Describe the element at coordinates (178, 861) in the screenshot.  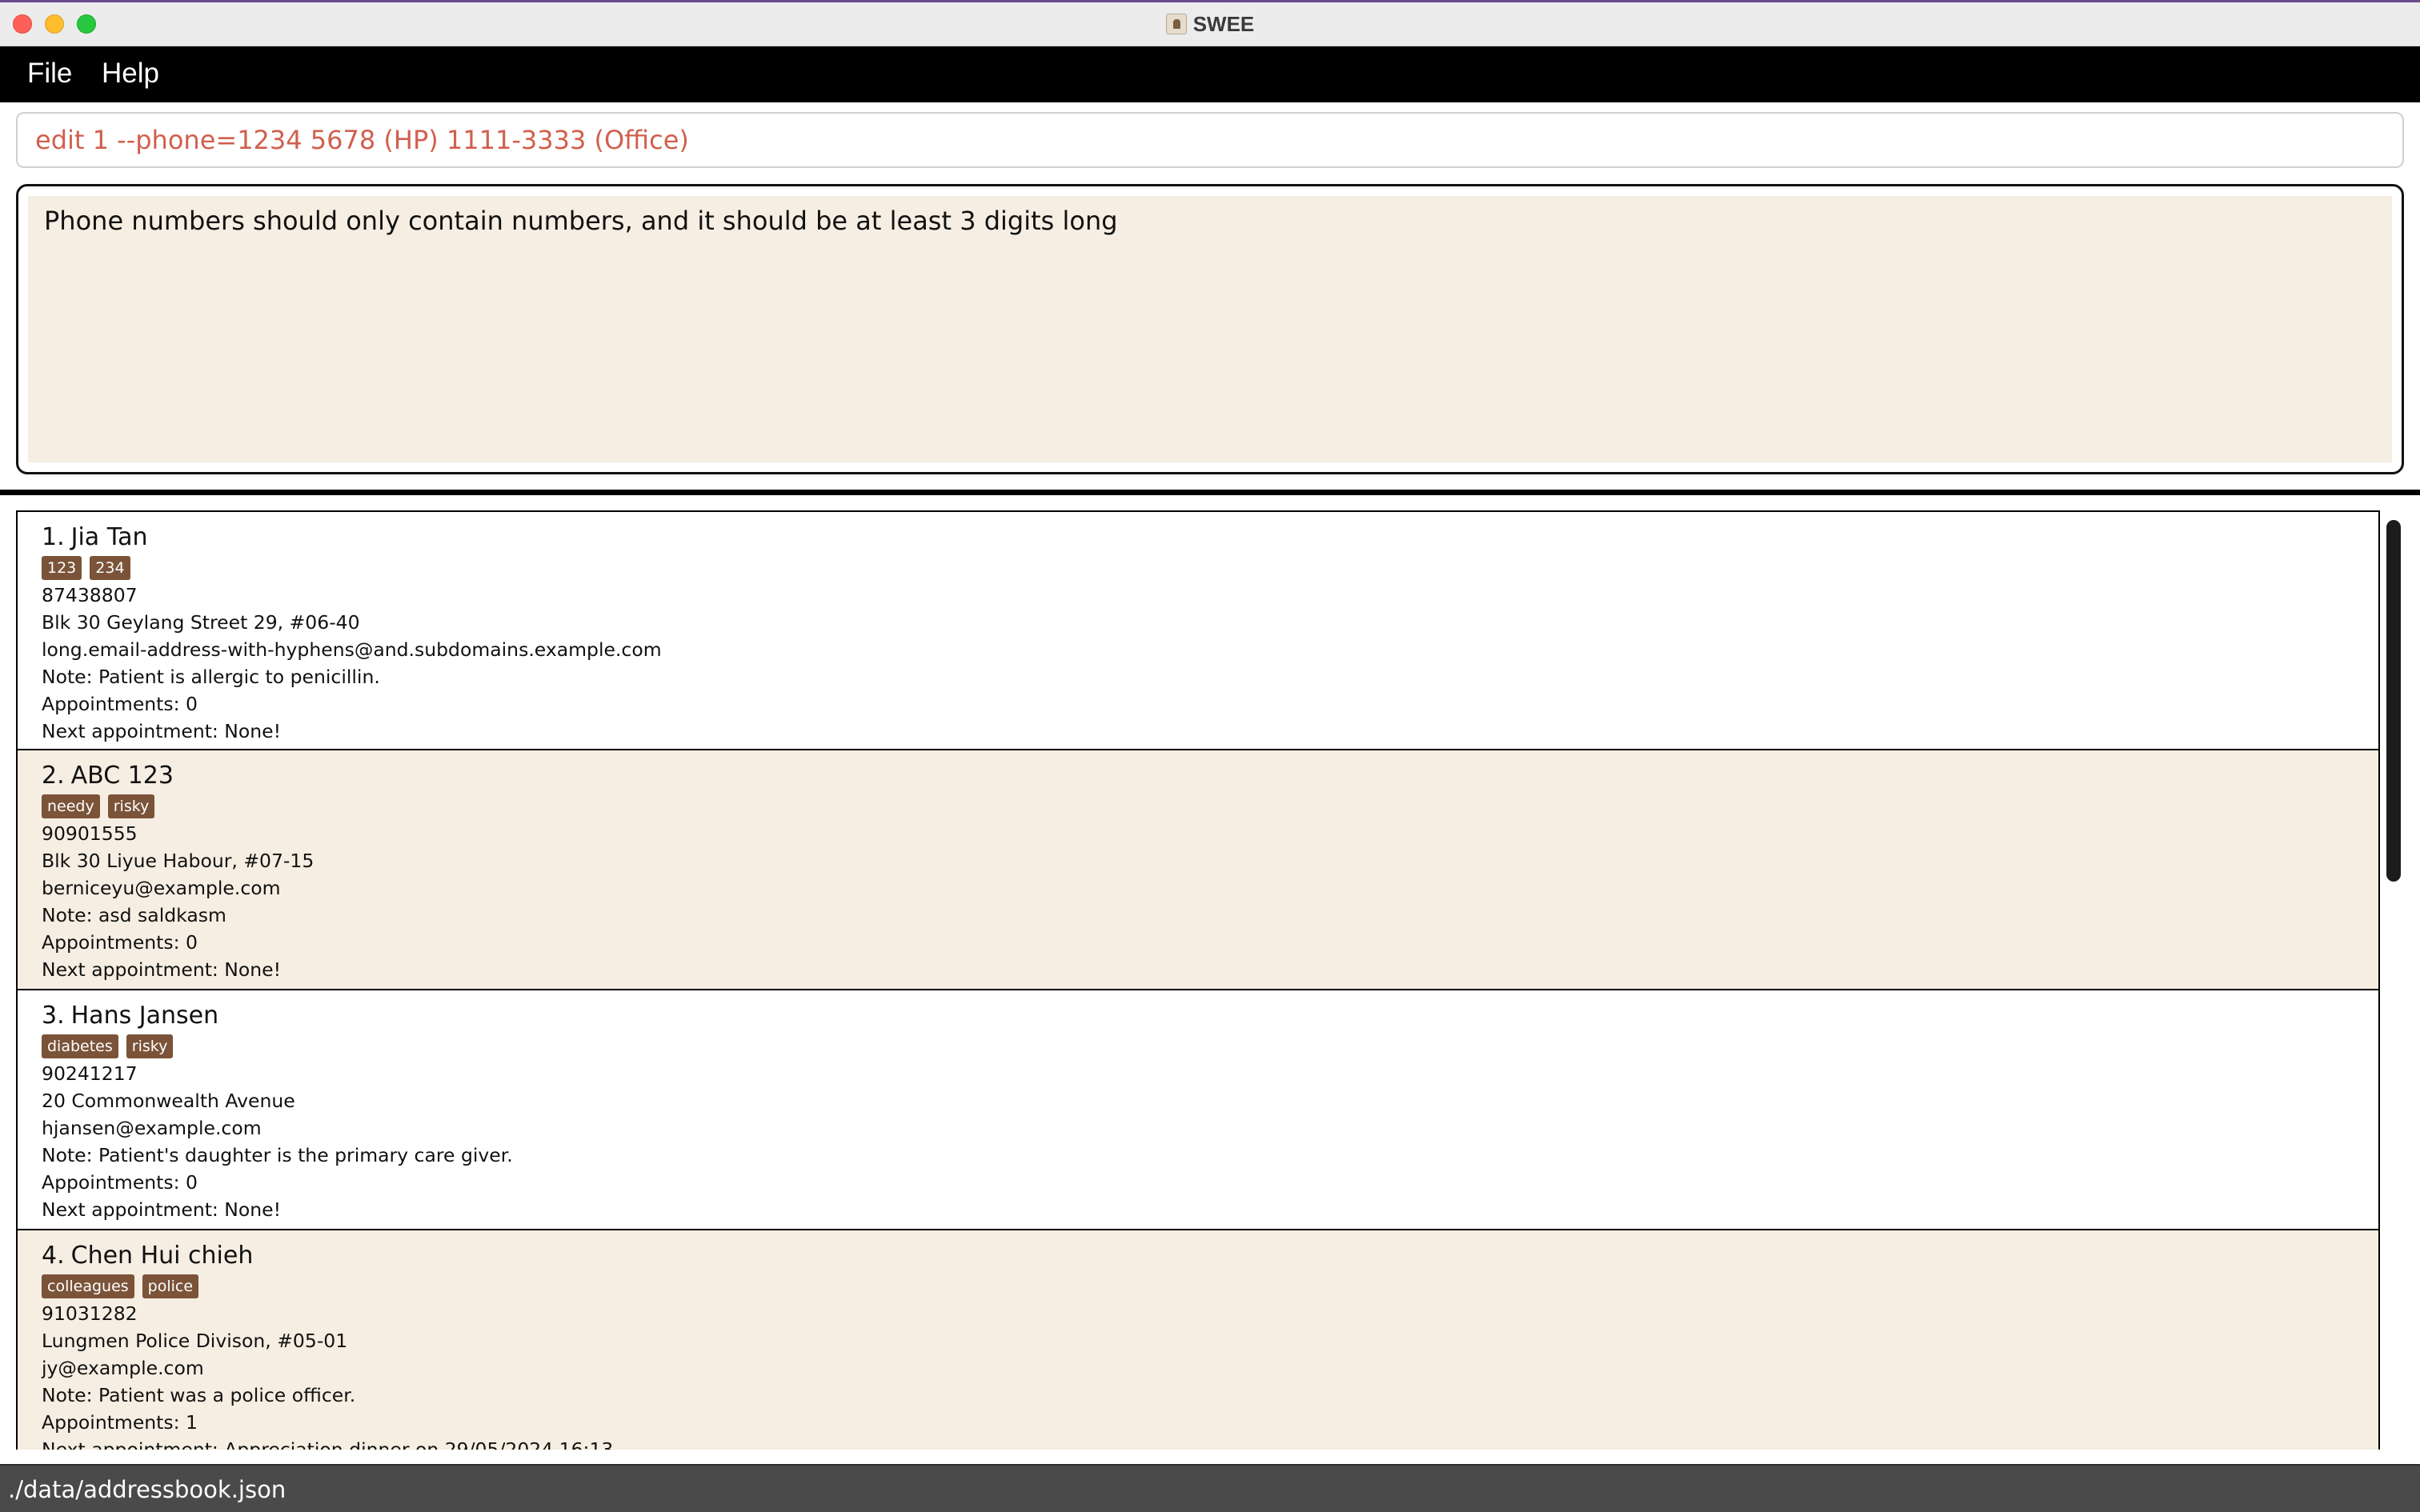
I see `person-address: Blk 30 Liyue Habour, #07-15` at that location.